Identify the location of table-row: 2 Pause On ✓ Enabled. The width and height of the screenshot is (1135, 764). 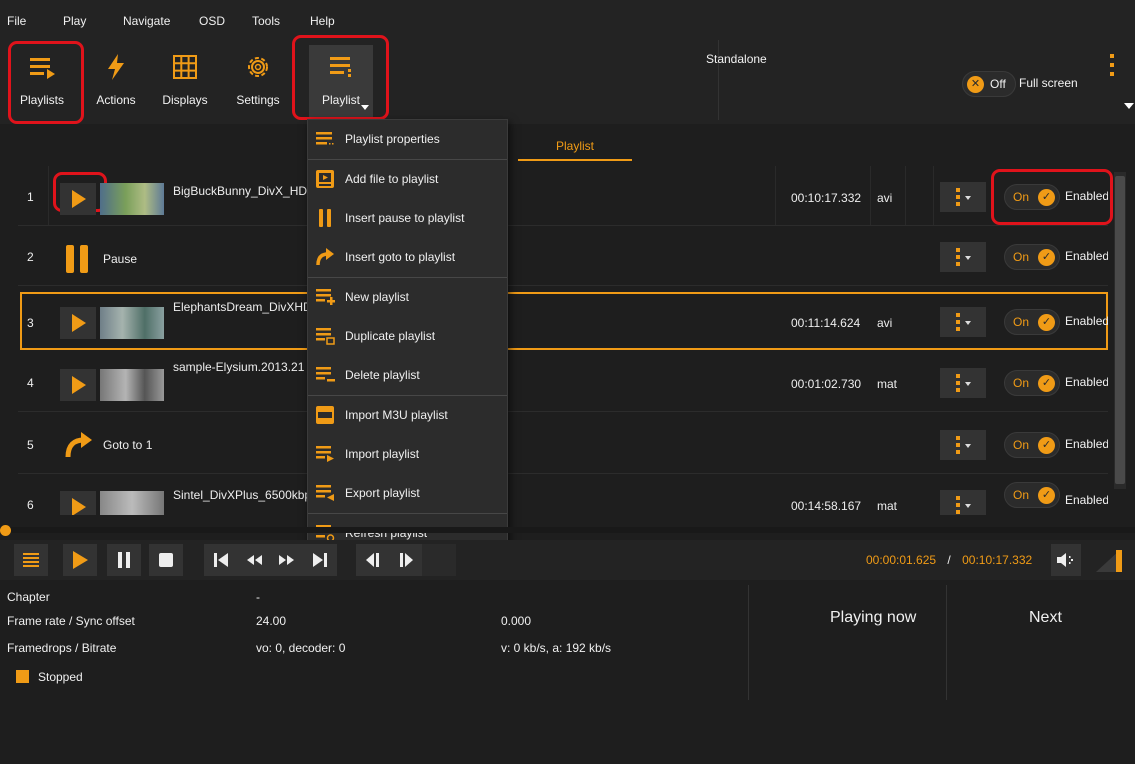
(563, 256).